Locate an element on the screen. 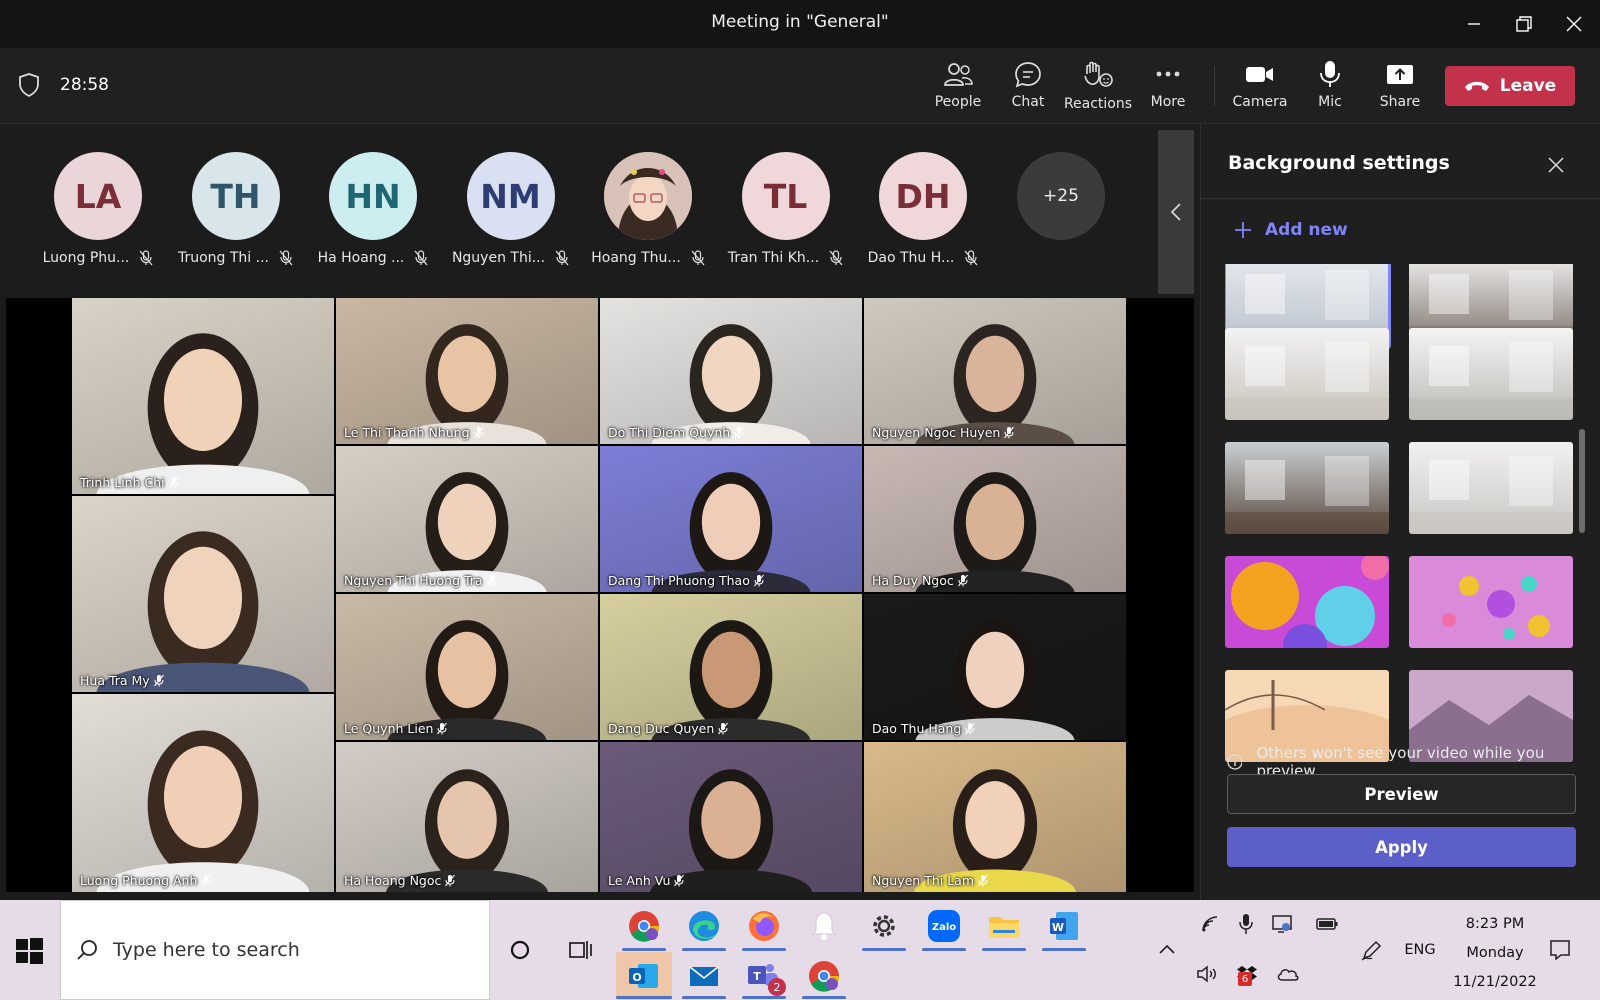 This screenshot has height=1000, width=1600. more-button: More is located at coordinates (1168, 88).